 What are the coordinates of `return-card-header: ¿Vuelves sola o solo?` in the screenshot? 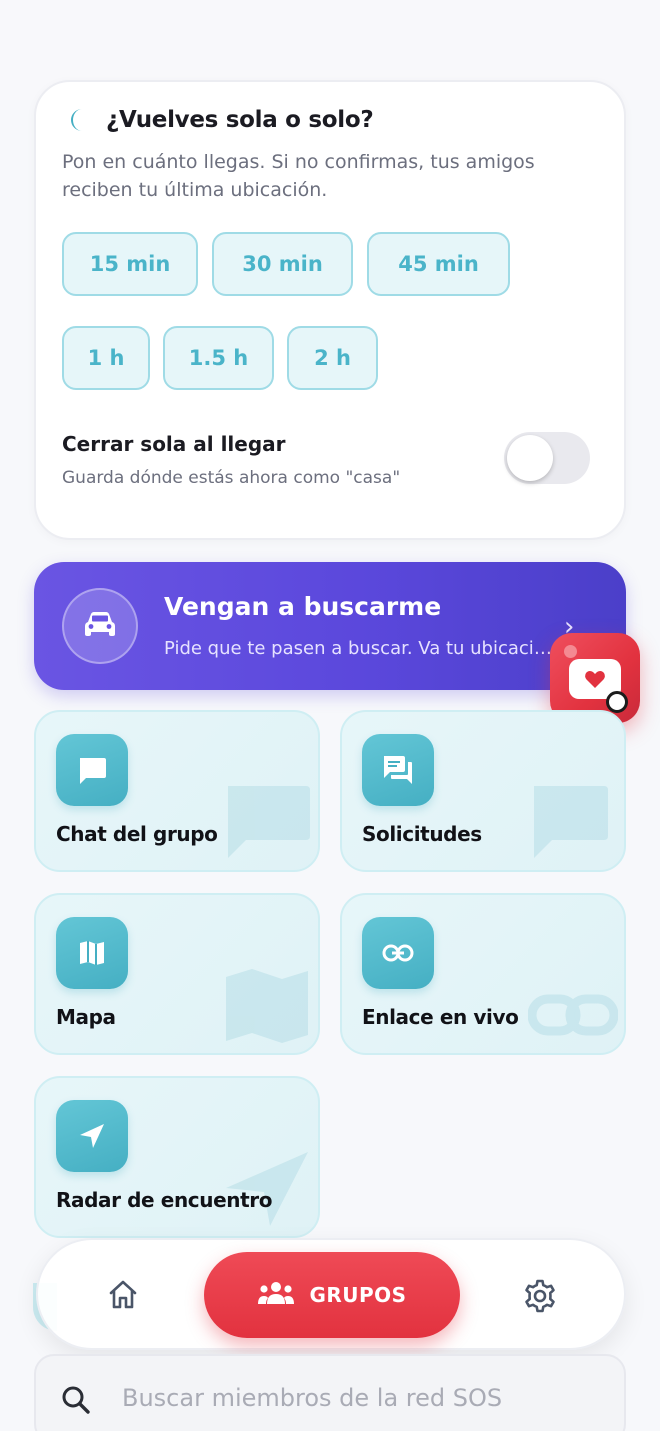 It's located at (219, 120).